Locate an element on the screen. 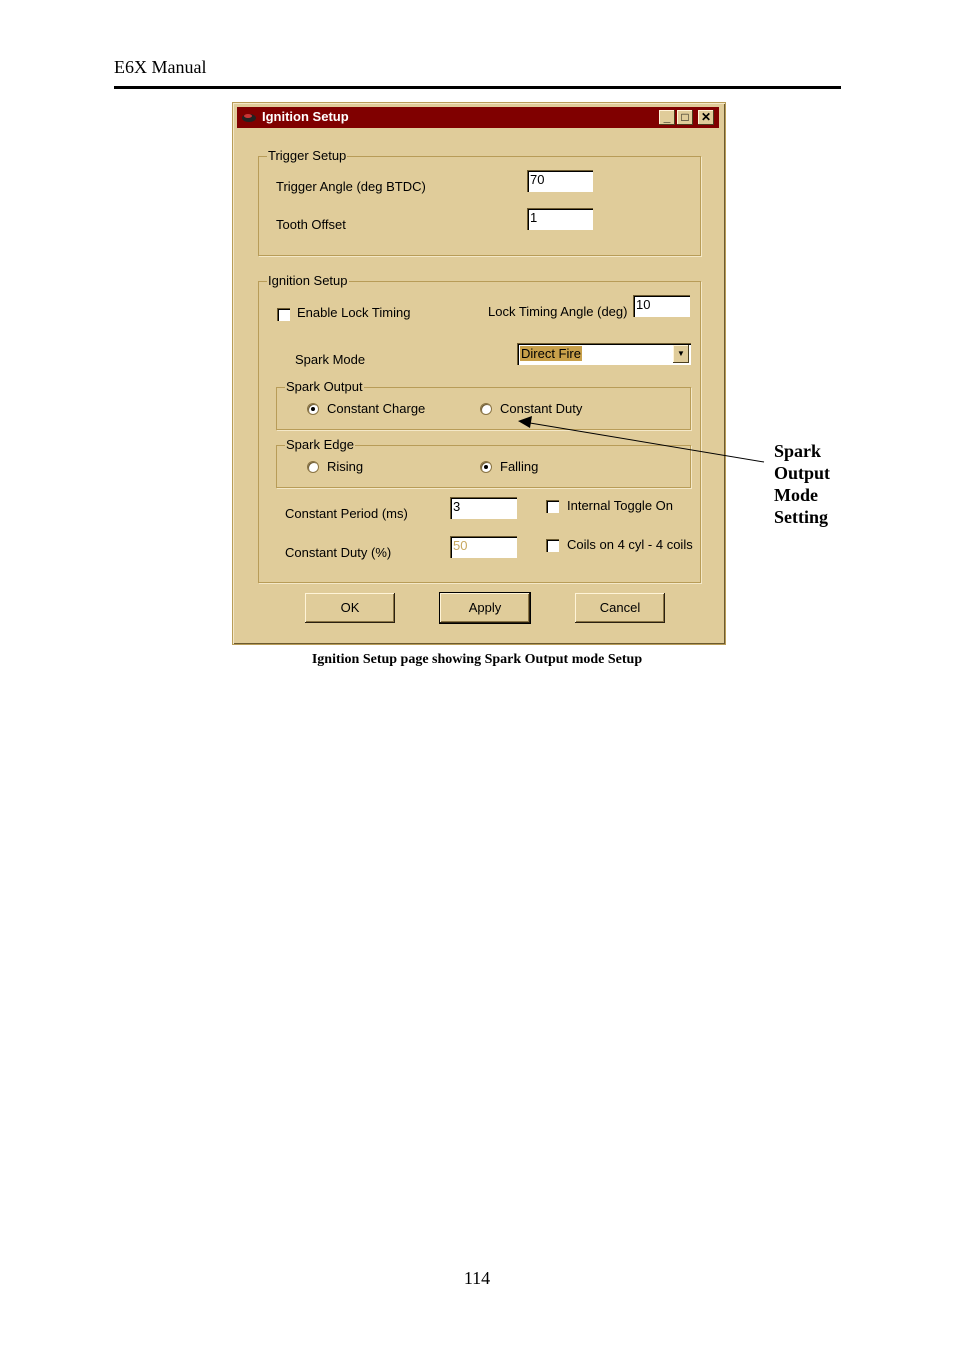  minimize-button: _ is located at coordinates (667, 117).